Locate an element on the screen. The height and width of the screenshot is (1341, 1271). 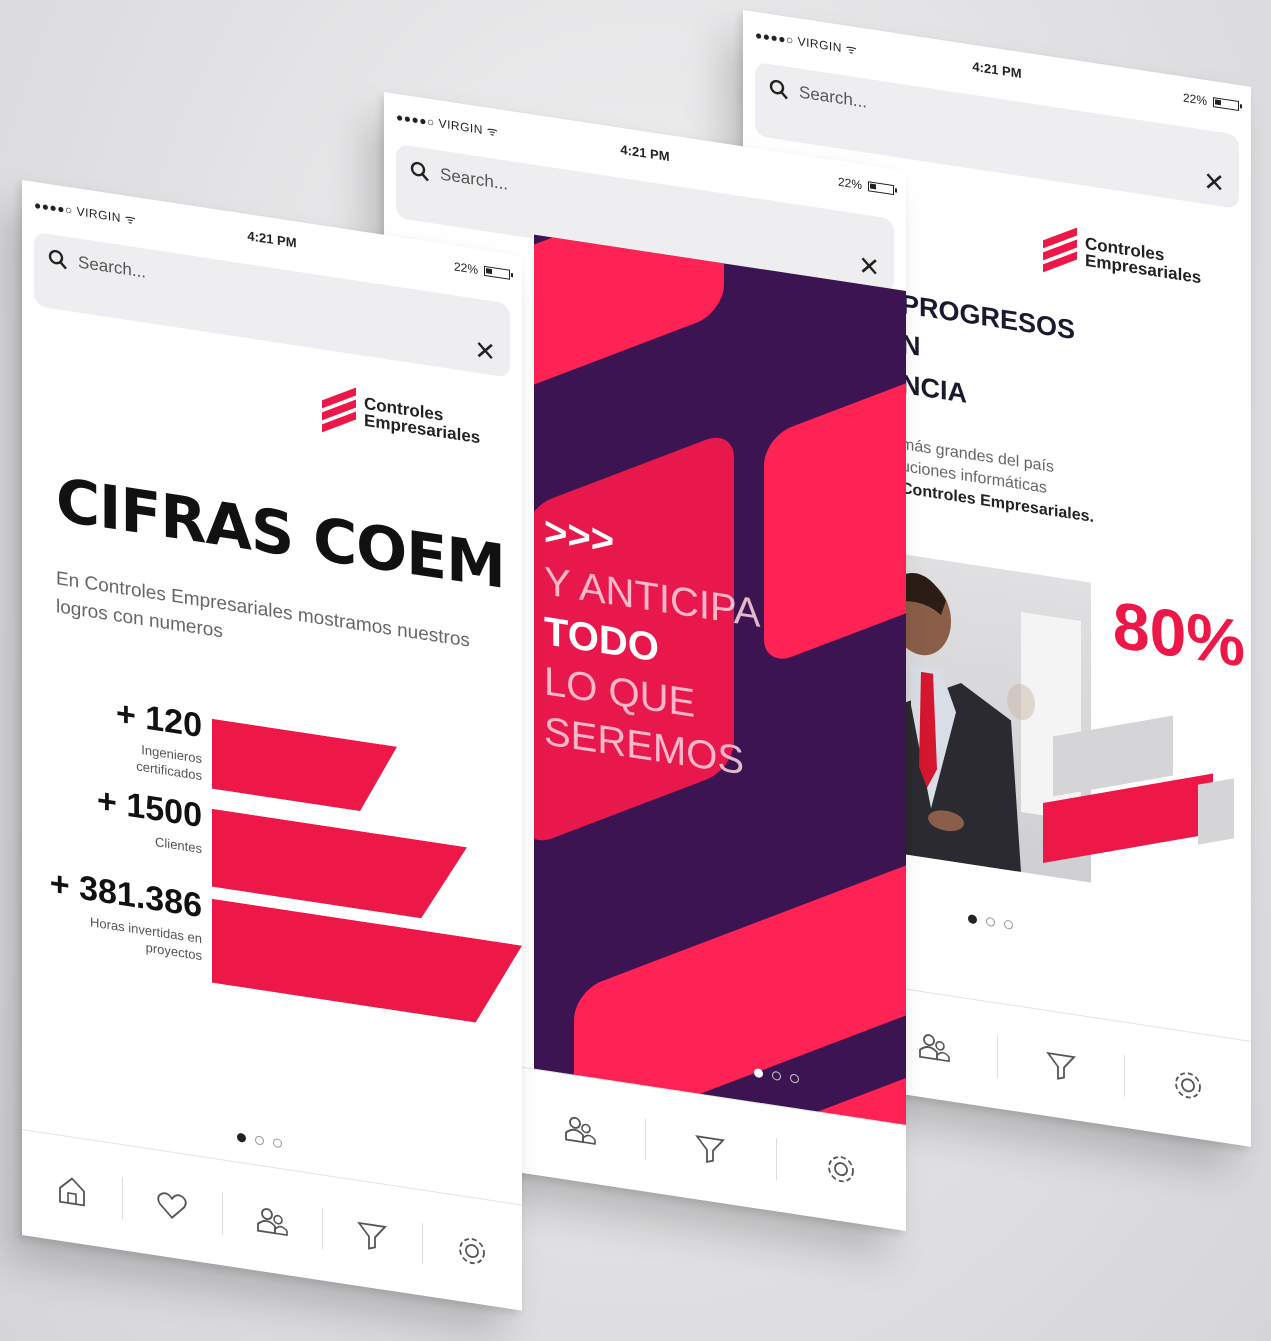
heart-icon is located at coordinates (172, 1205).